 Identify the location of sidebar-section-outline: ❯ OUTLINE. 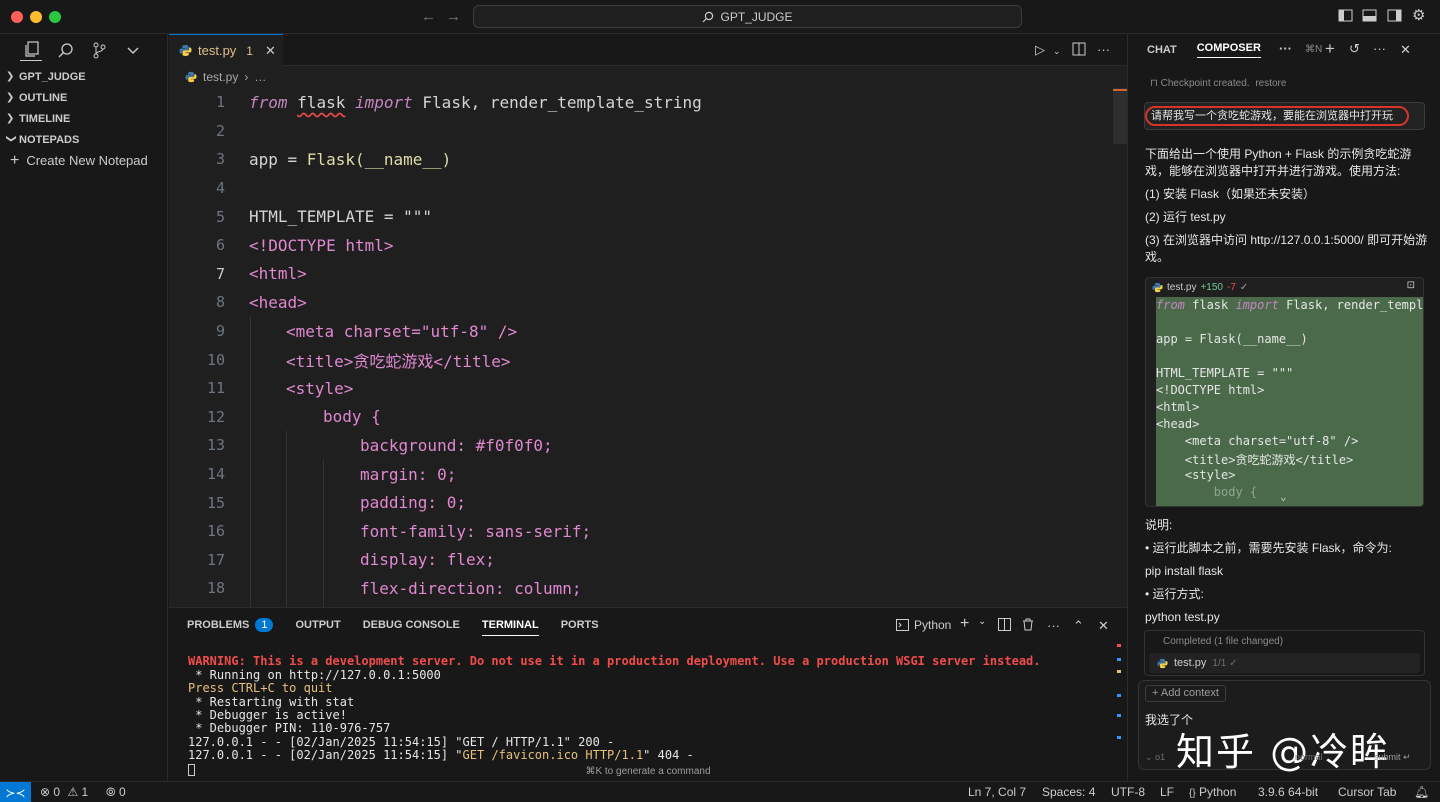
(83, 97).